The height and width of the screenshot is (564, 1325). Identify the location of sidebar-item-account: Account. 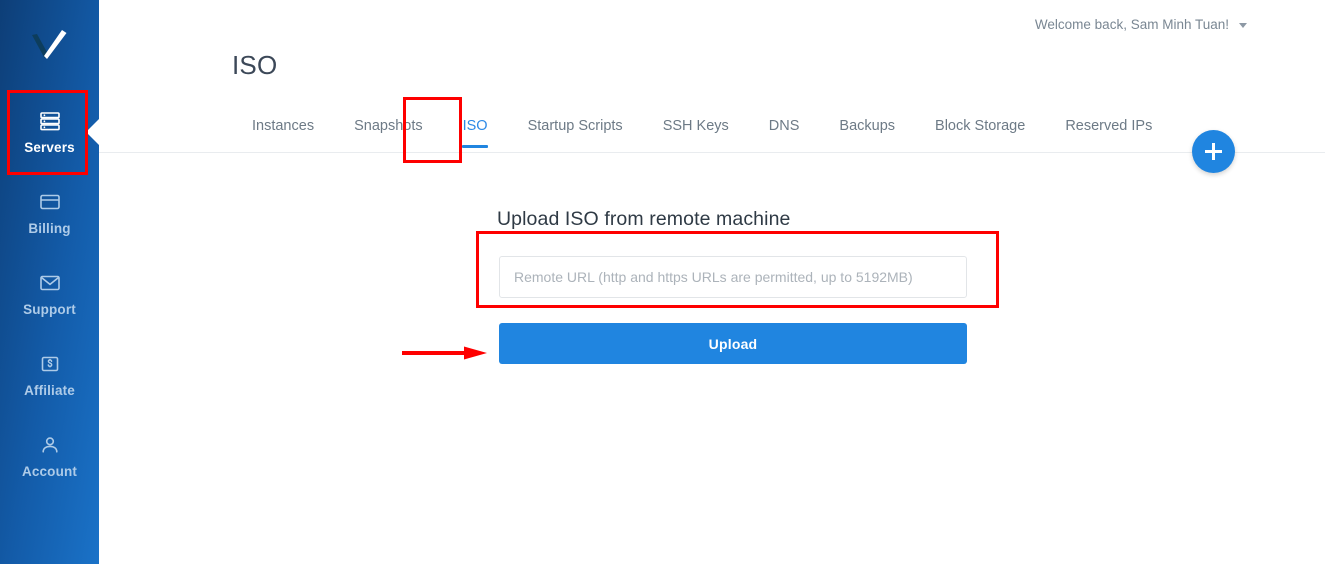
(49, 456).